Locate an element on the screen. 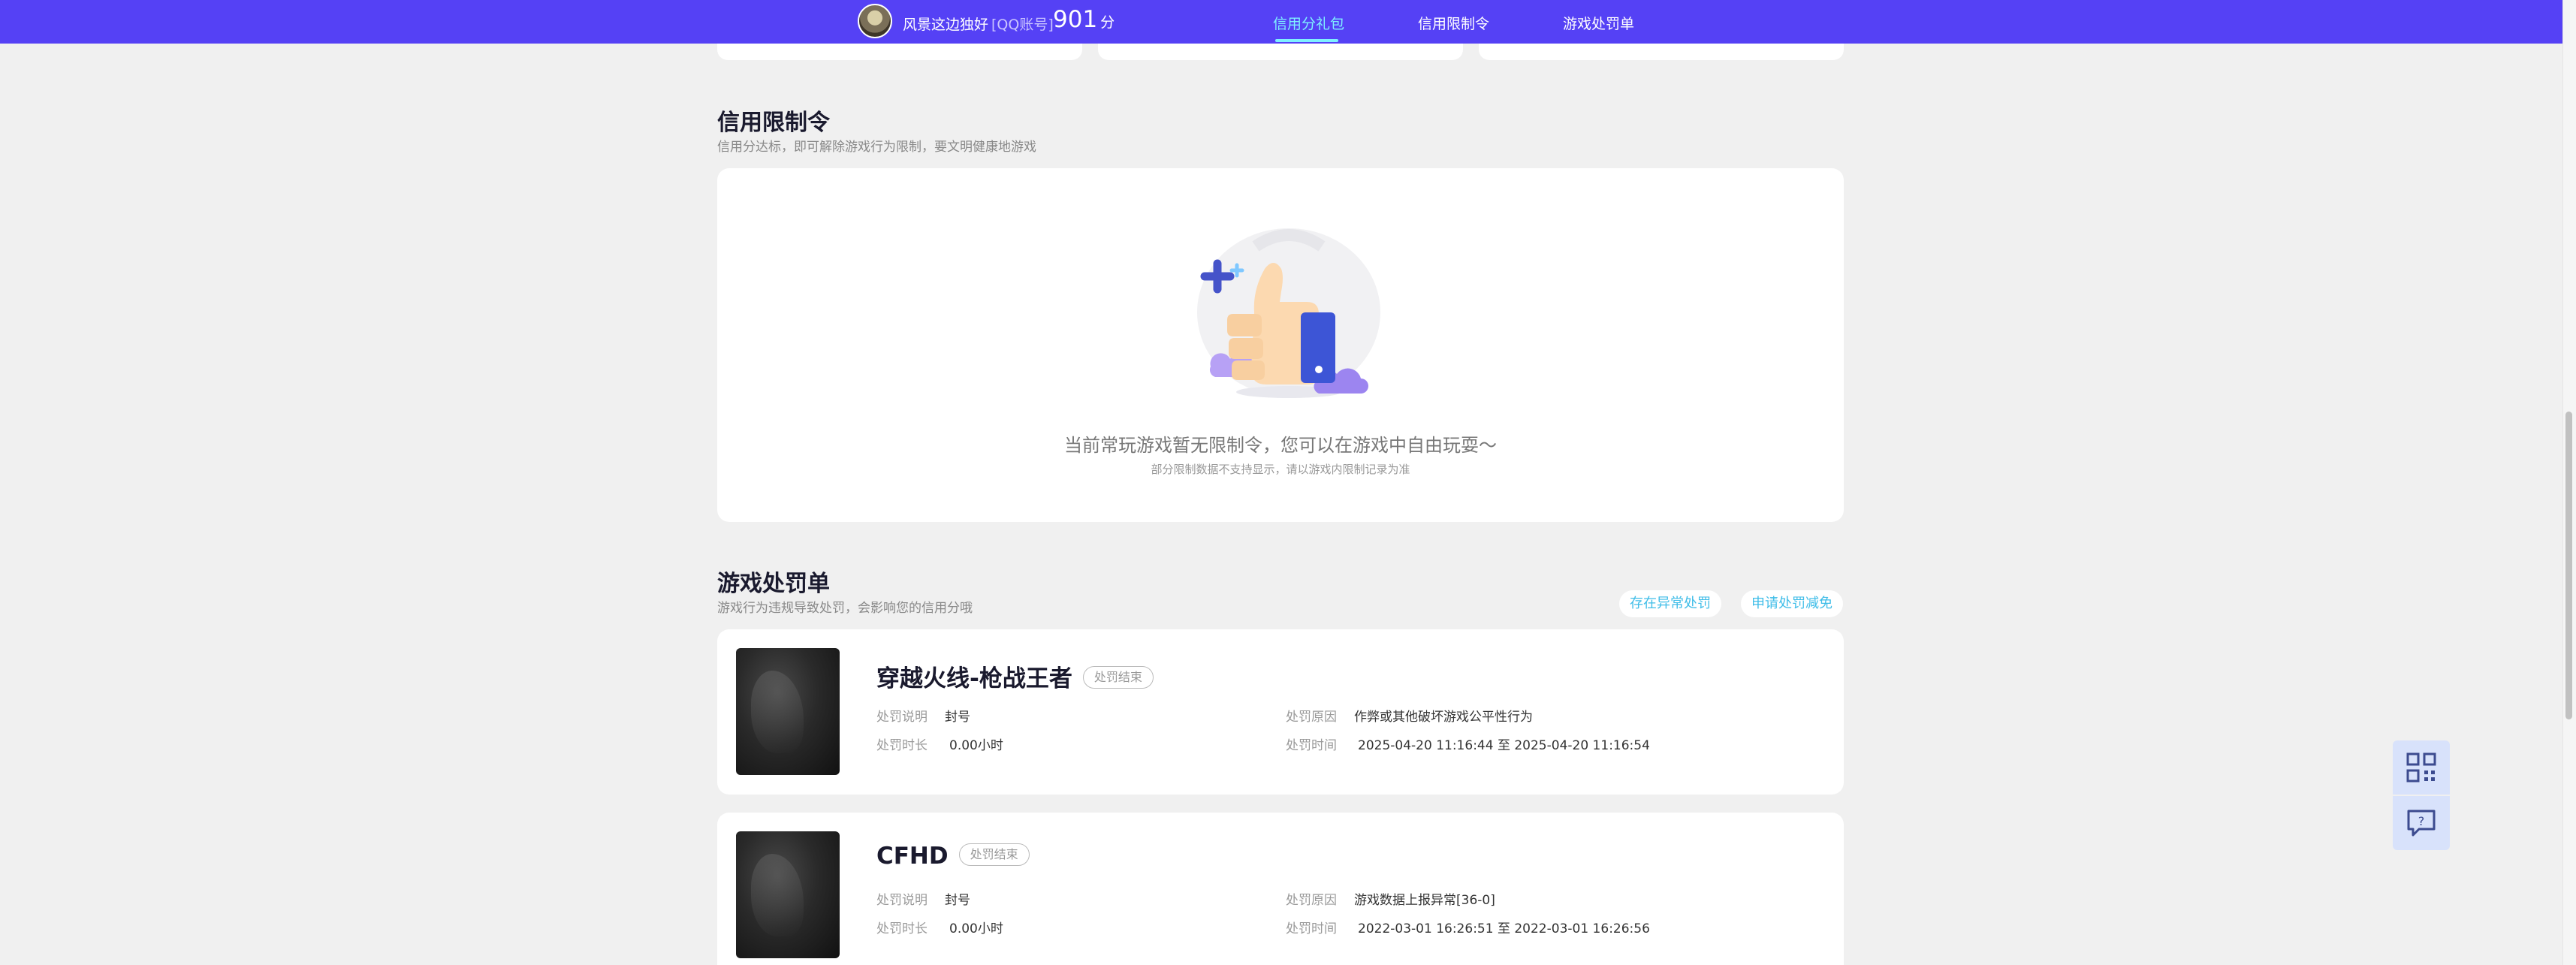 This screenshot has width=2576, height=965. feedback-button: ? is located at coordinates (2421, 823).